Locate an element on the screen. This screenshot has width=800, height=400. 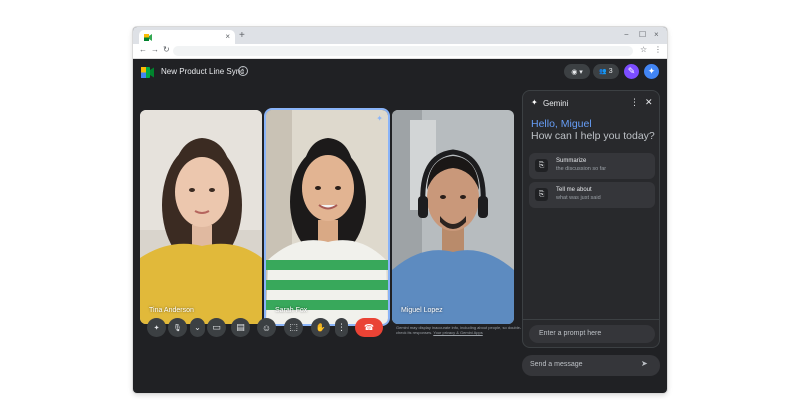
panel-divider is located at coordinates (591, 319).